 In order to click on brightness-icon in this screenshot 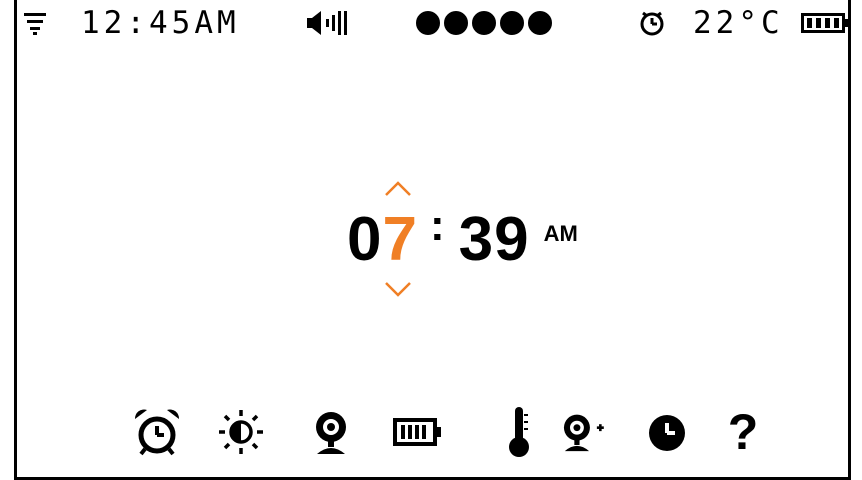, I will do `click(241, 432)`.